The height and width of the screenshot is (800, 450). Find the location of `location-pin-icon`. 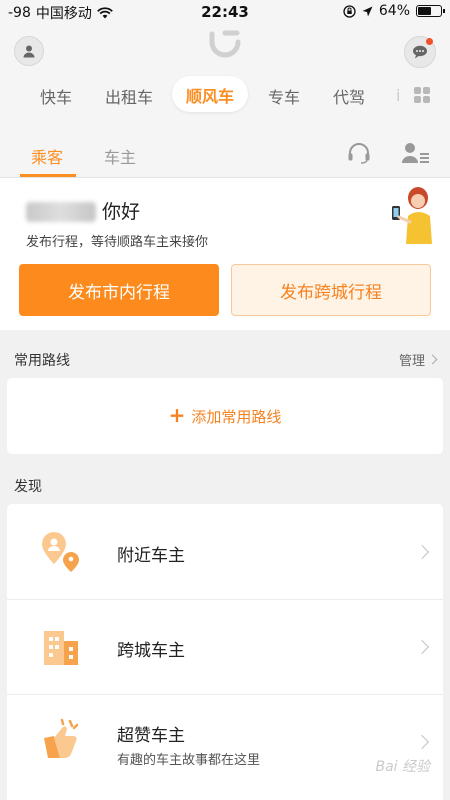

location-pin-icon is located at coordinates (60, 552).